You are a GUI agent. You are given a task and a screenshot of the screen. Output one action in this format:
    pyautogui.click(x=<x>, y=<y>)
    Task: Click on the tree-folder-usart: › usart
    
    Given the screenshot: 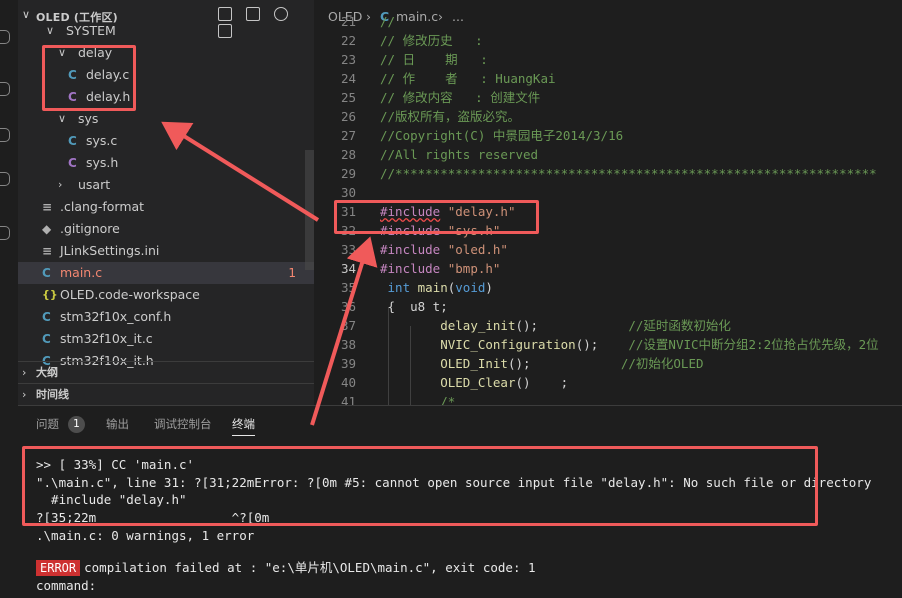 What is the action you would take?
    pyautogui.click(x=166, y=185)
    